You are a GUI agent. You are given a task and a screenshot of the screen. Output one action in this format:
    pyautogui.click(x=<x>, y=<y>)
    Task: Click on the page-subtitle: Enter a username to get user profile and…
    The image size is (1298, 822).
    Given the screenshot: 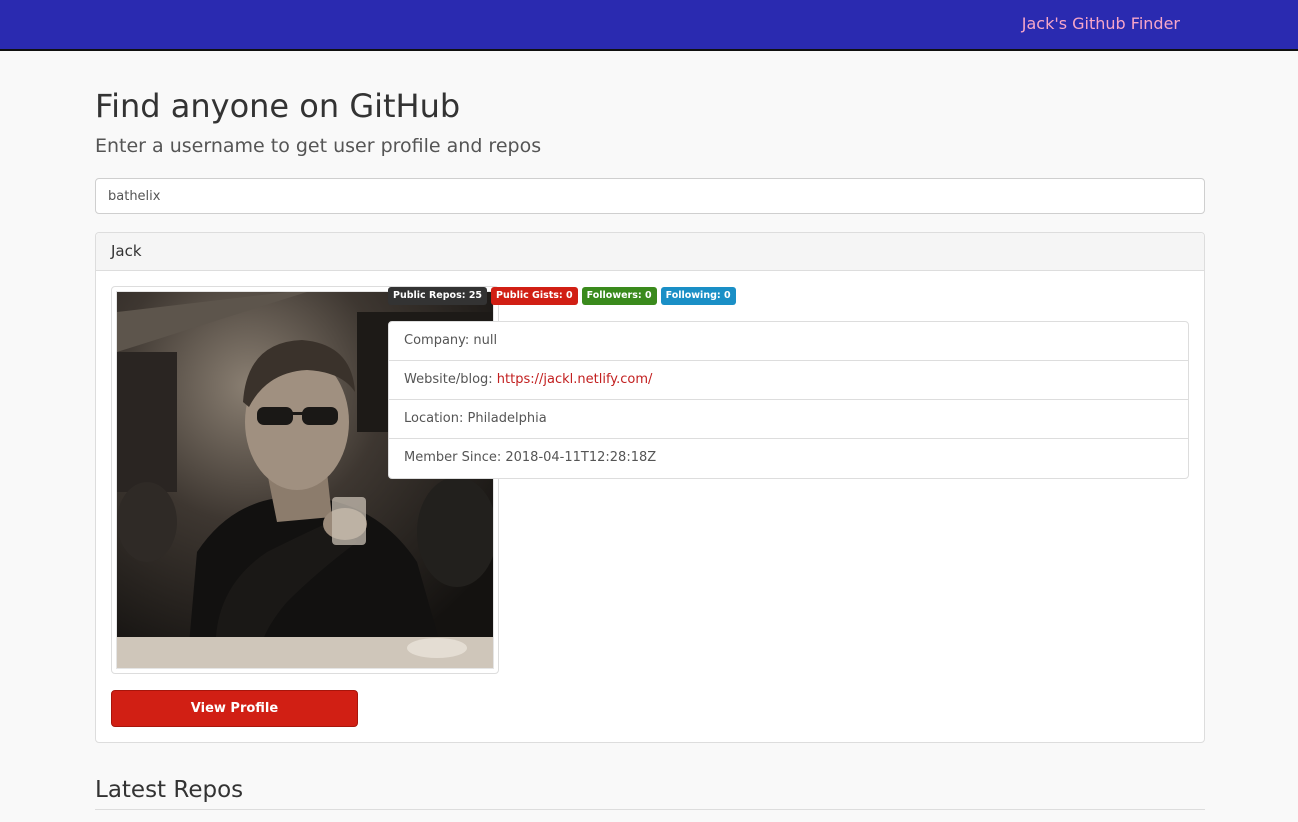 What is the action you would take?
    pyautogui.click(x=318, y=146)
    